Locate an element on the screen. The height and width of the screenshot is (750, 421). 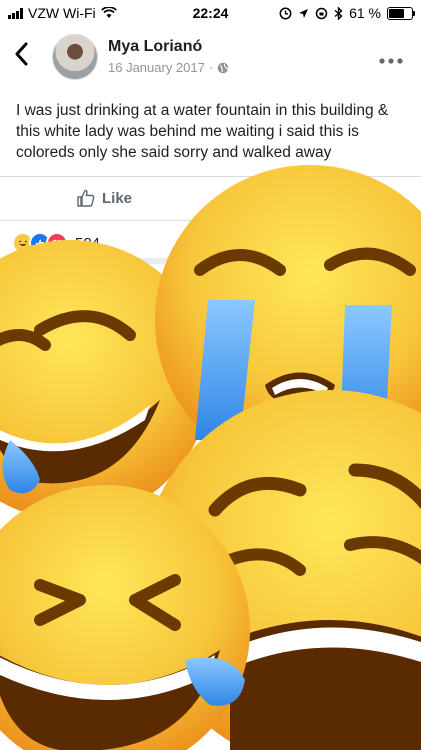
post-date: 16 January 2017 is located at coordinates (156, 67).